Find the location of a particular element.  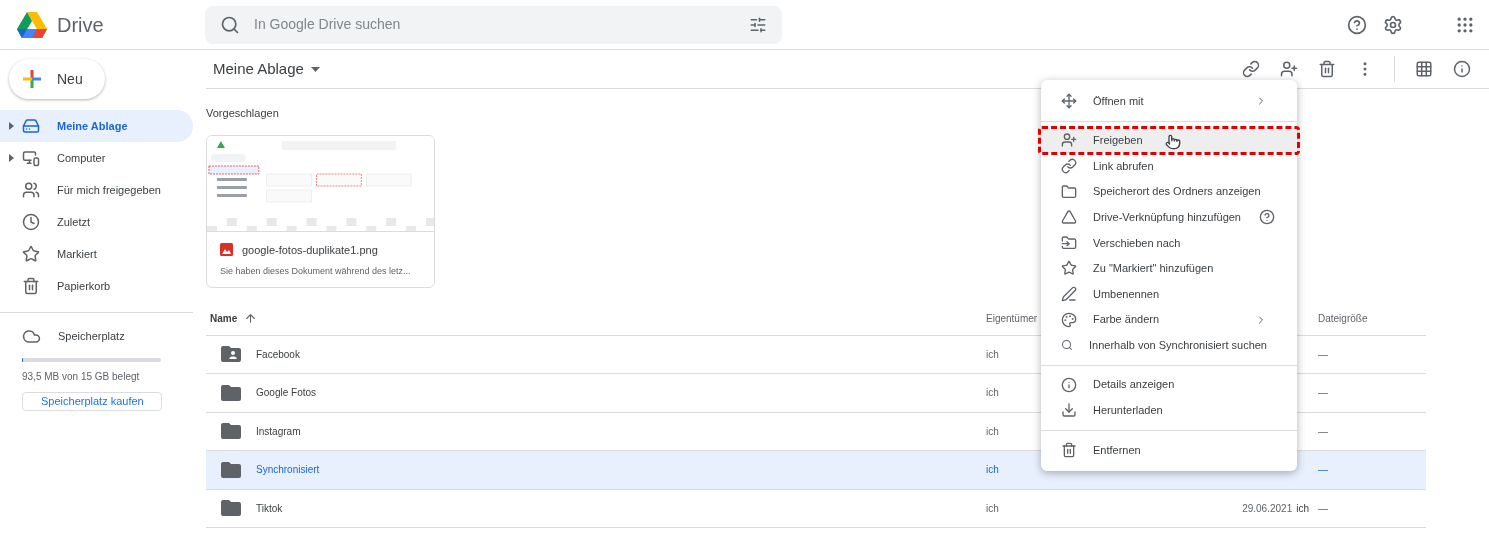

people-icon is located at coordinates (31, 190).